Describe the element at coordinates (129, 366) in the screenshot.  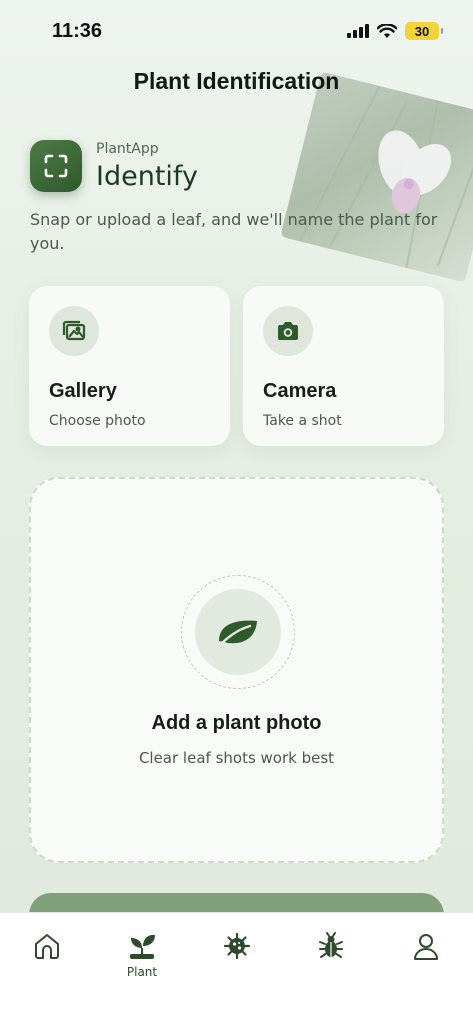
I see `gallery-option-card: Gallery Choose photo` at that location.